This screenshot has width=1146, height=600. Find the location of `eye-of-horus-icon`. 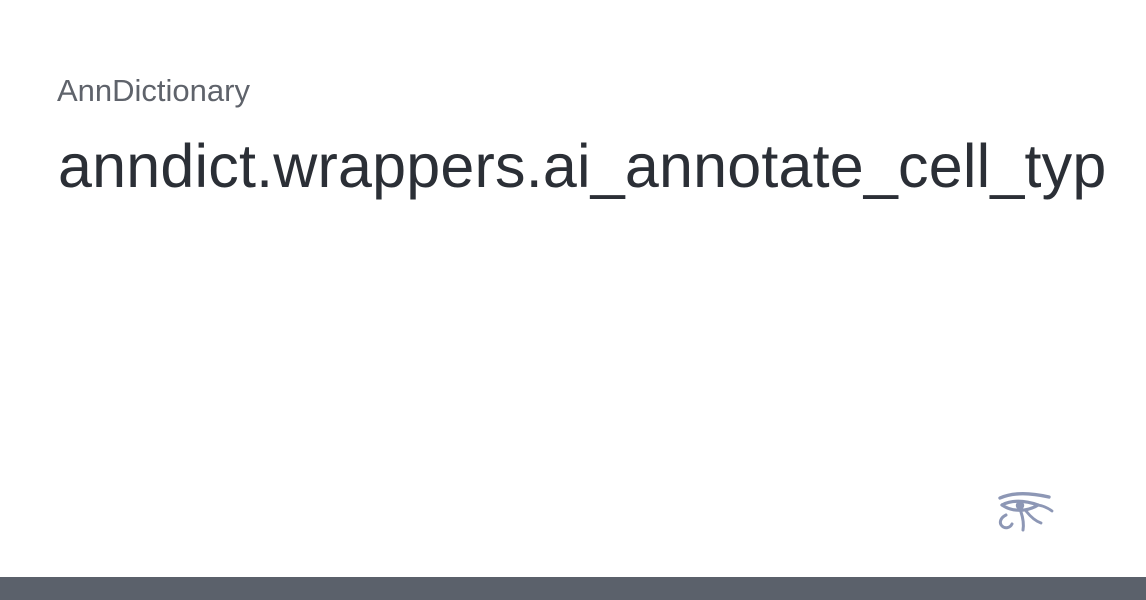

eye-of-horus-icon is located at coordinates (1026, 512).